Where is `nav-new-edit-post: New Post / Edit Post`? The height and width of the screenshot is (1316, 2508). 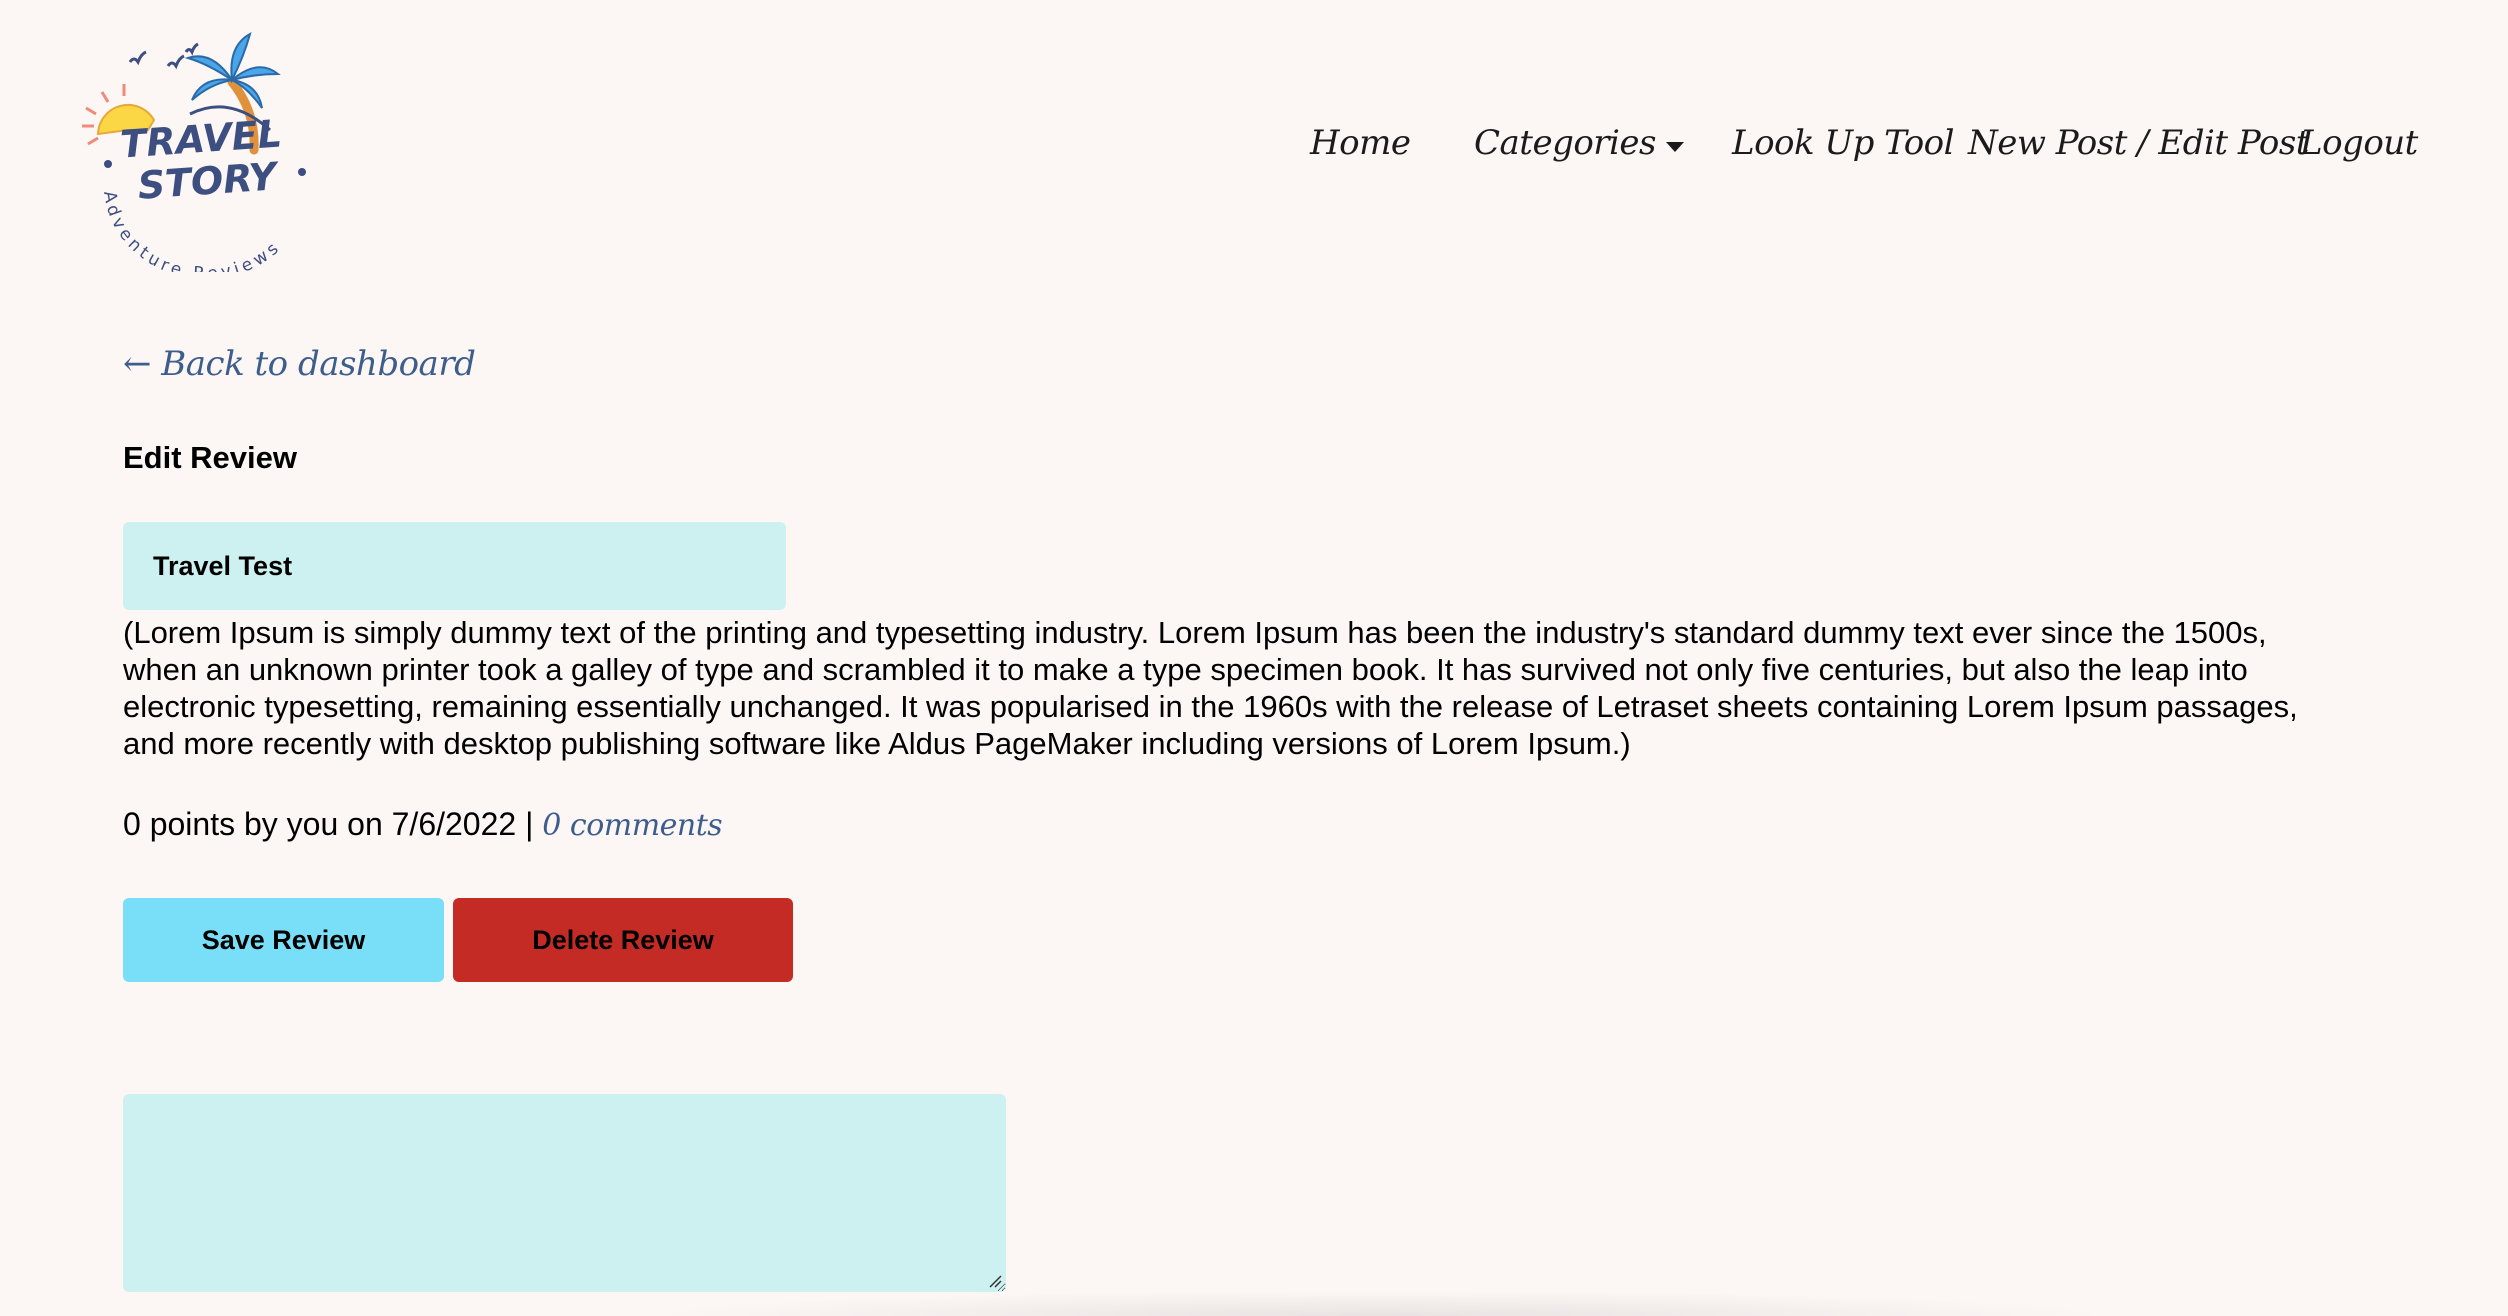
nav-new-edit-post: New Post / Edit Post is located at coordinates (2138, 143).